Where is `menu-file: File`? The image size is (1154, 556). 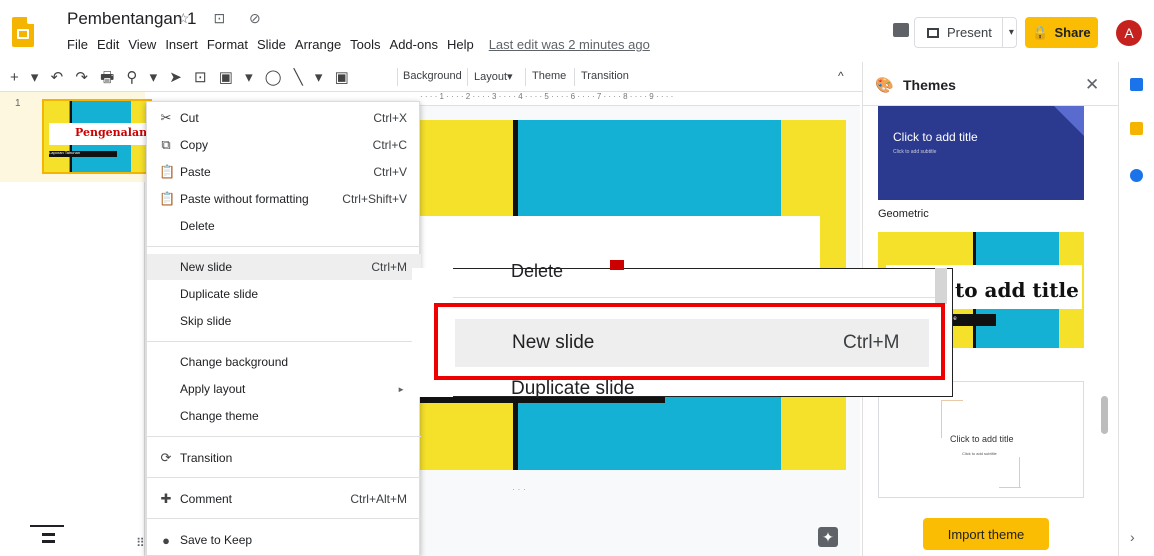
menu-file: File is located at coordinates (77, 44).